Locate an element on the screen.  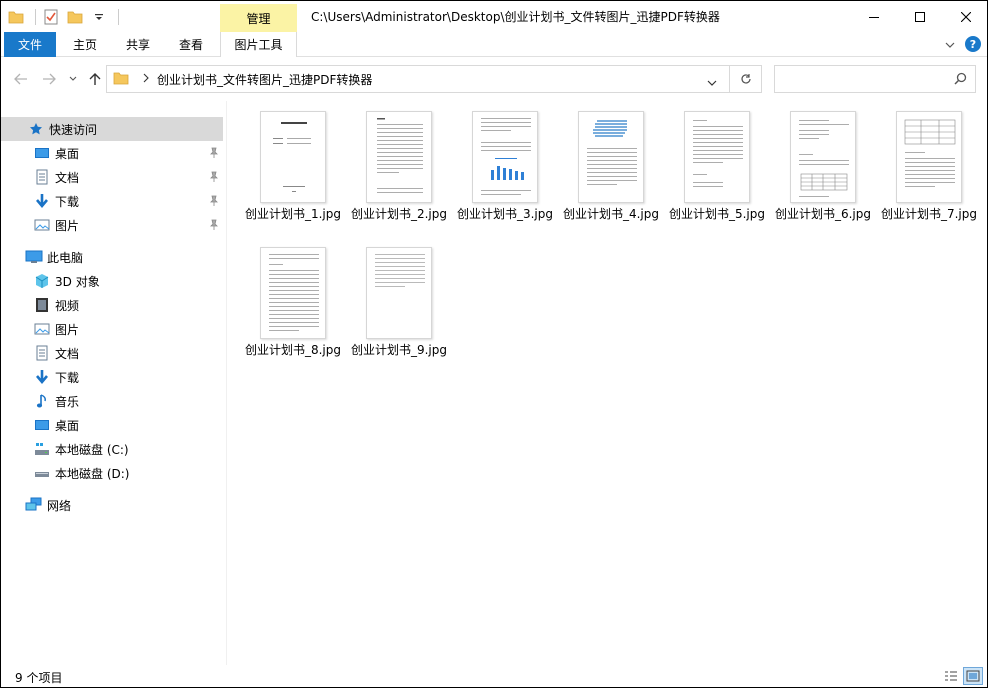
tab-picture-tools: 图片工具 is located at coordinates (258, 44).